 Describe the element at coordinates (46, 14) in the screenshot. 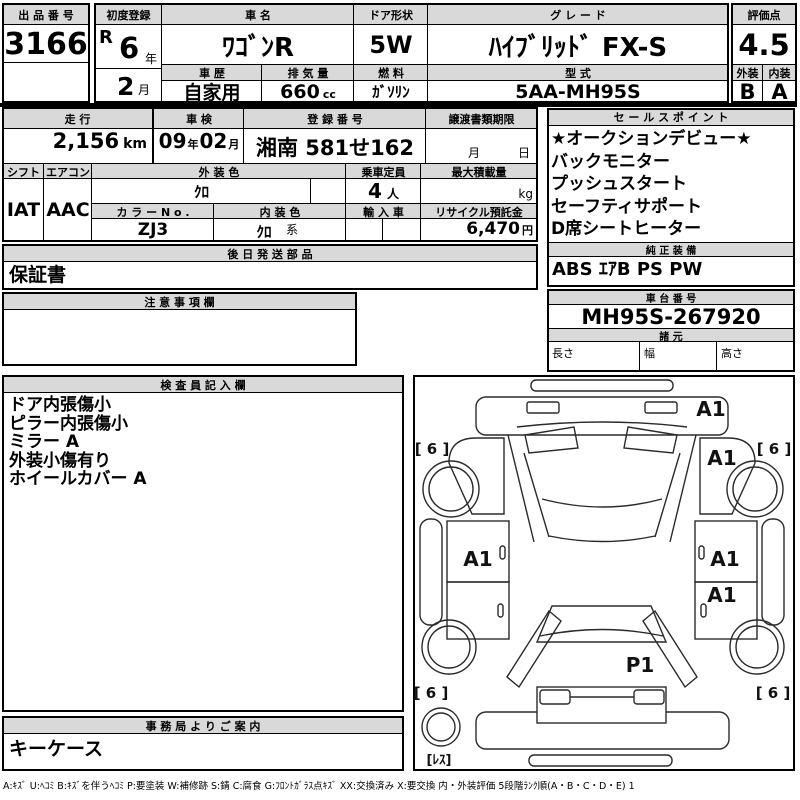

I see `lot-number-label: 出 品 番 号` at that location.